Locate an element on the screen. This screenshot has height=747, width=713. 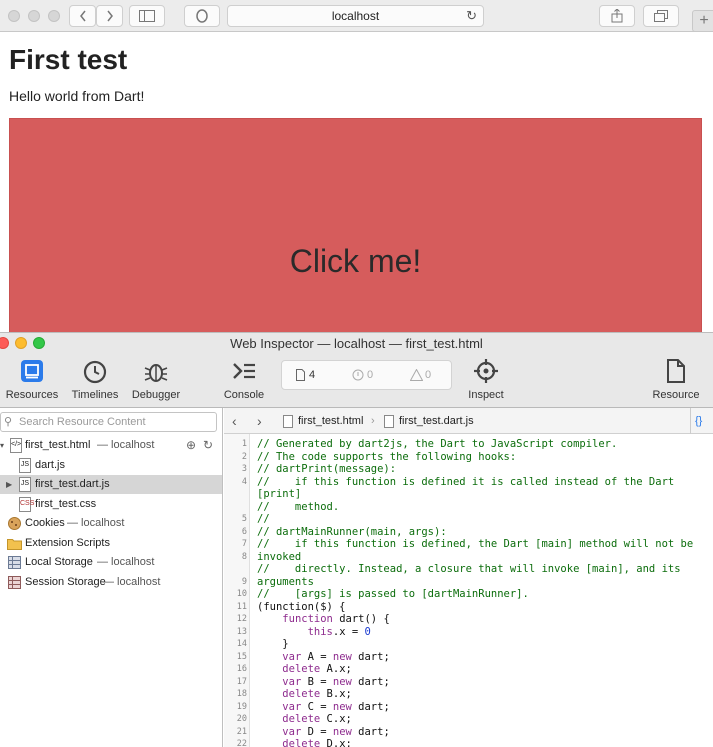
download-icon: ⊕ is located at coordinates (191, 445).